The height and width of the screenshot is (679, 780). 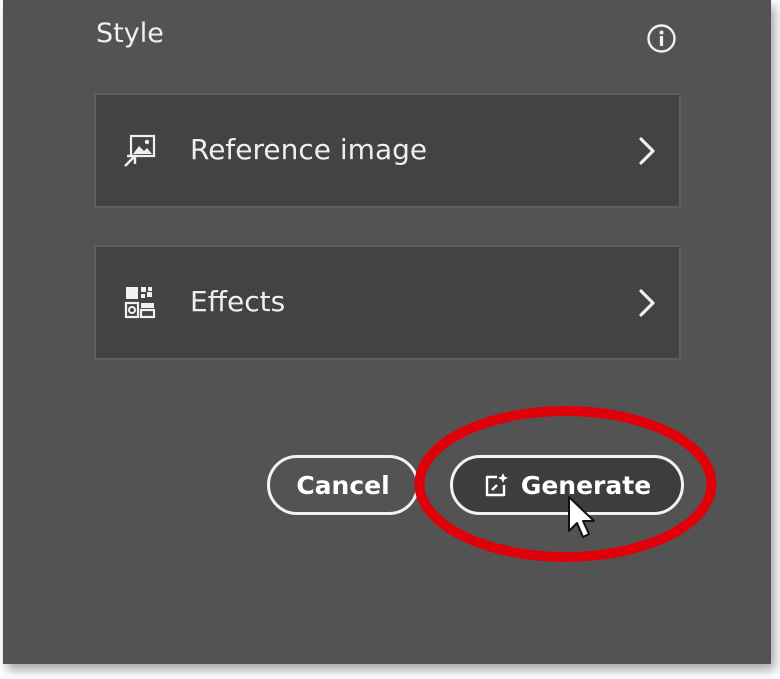 I want to click on generate-button: Generate, so click(x=567, y=485).